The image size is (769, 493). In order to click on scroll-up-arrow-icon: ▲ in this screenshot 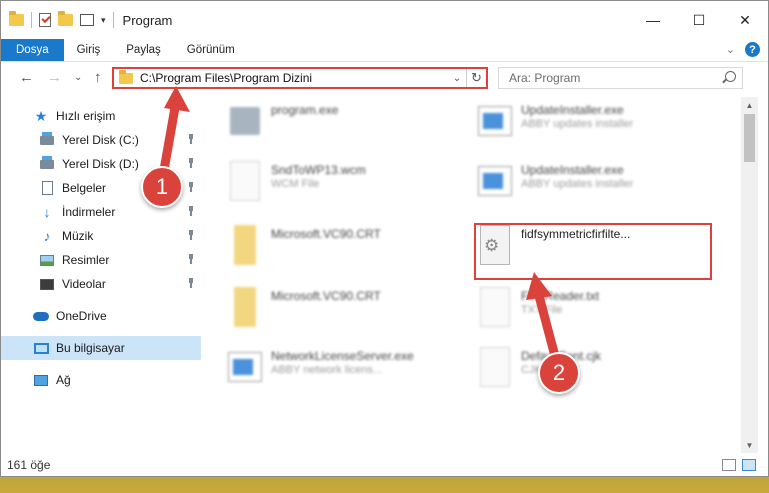, I will do `click(749, 105)`.